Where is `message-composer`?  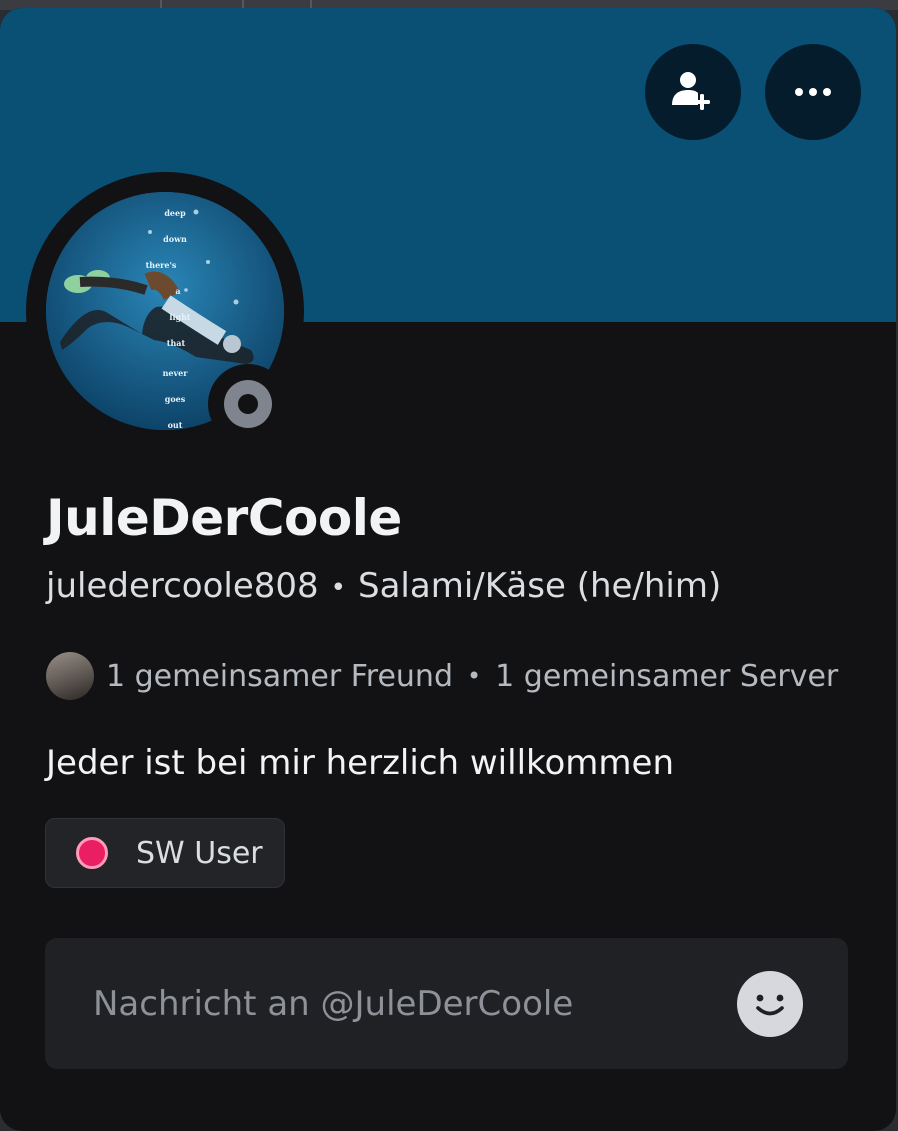
message-composer is located at coordinates (446, 1003).